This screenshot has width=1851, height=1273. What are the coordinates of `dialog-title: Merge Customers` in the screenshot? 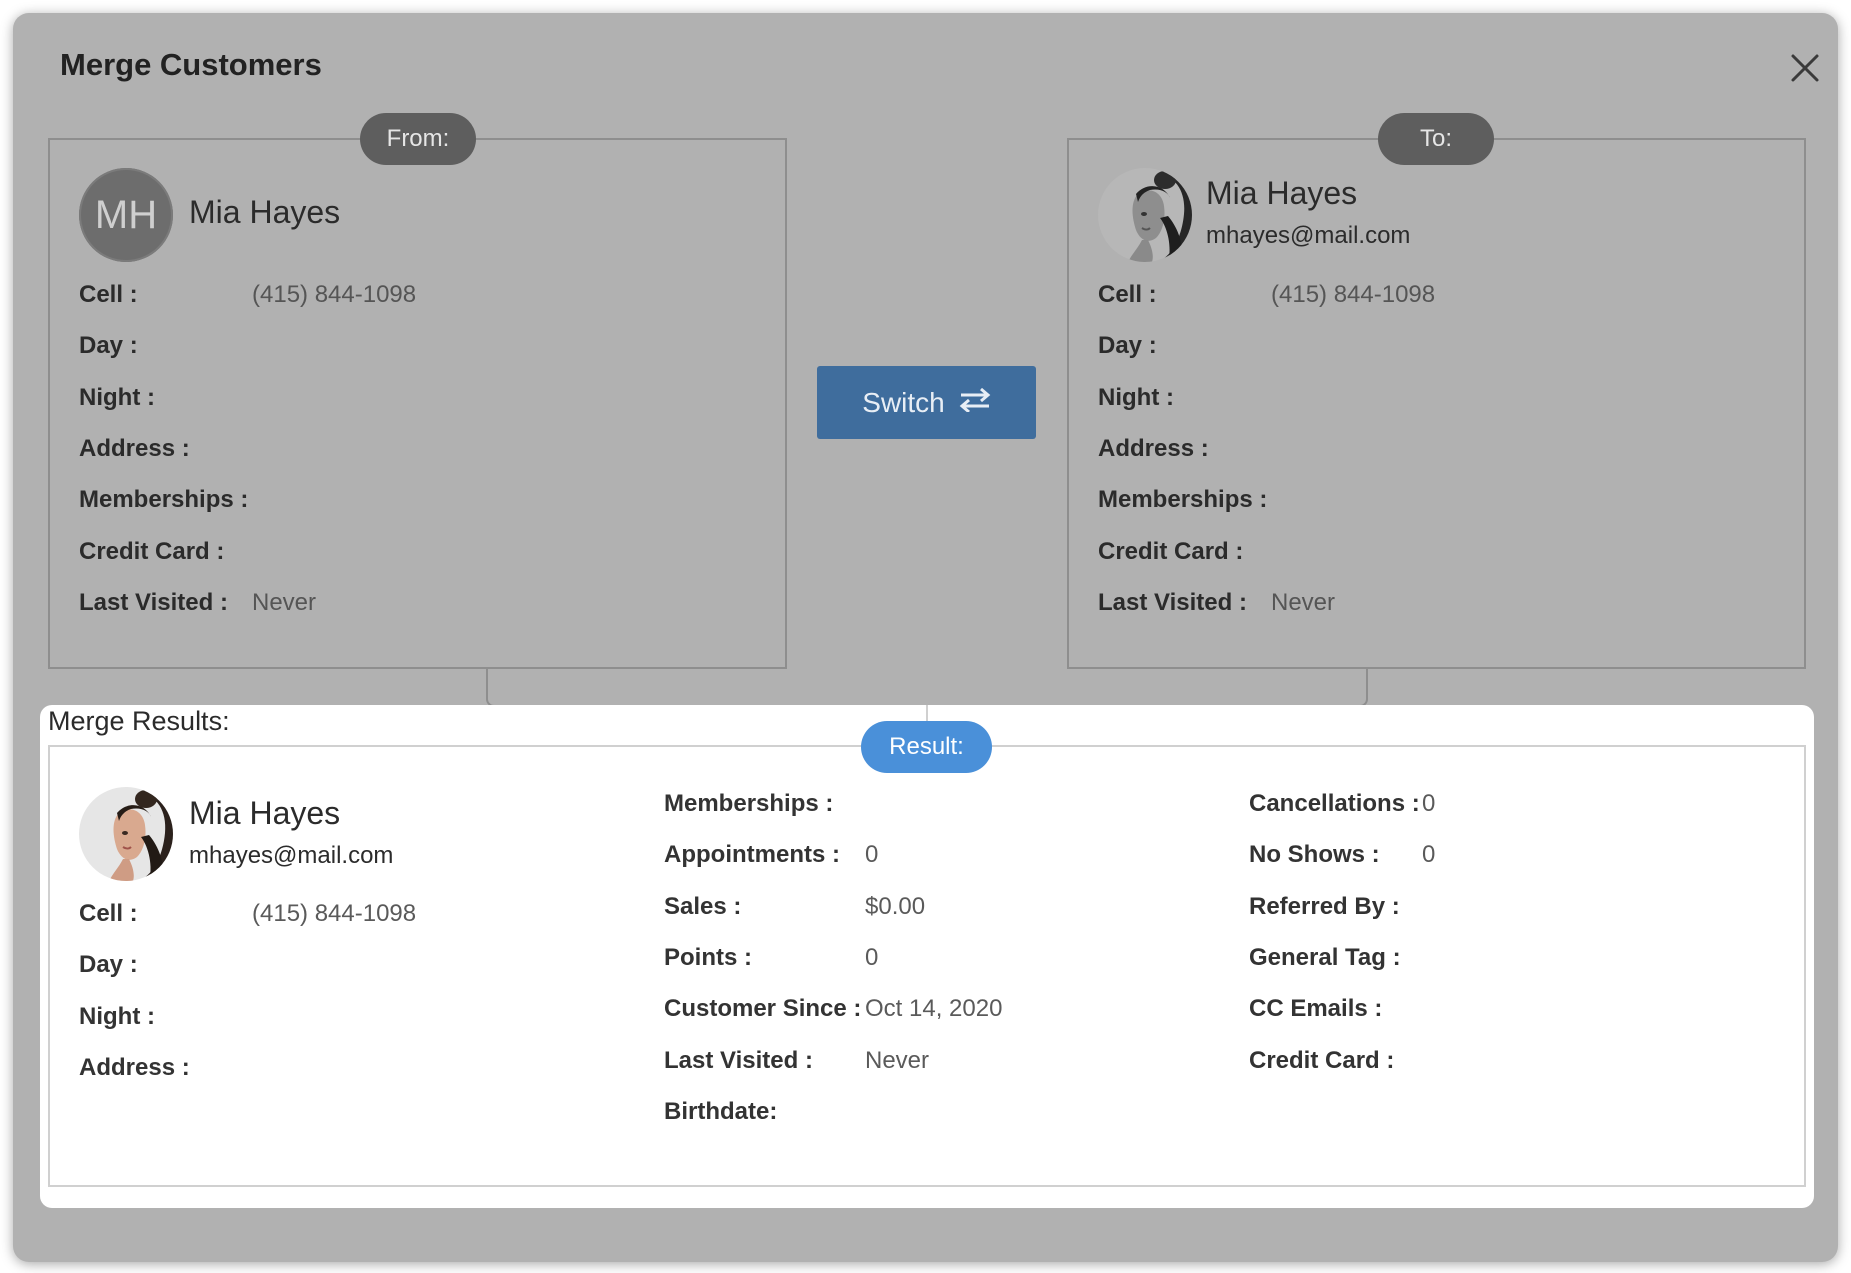 It's located at (191, 64).